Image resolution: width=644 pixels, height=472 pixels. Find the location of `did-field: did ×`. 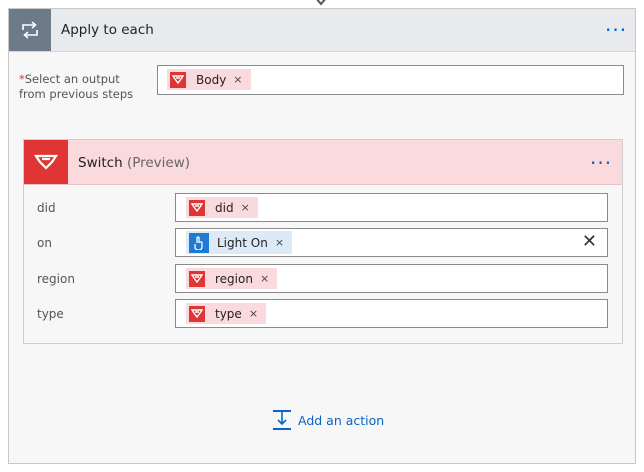

did-field: did × is located at coordinates (391, 207).